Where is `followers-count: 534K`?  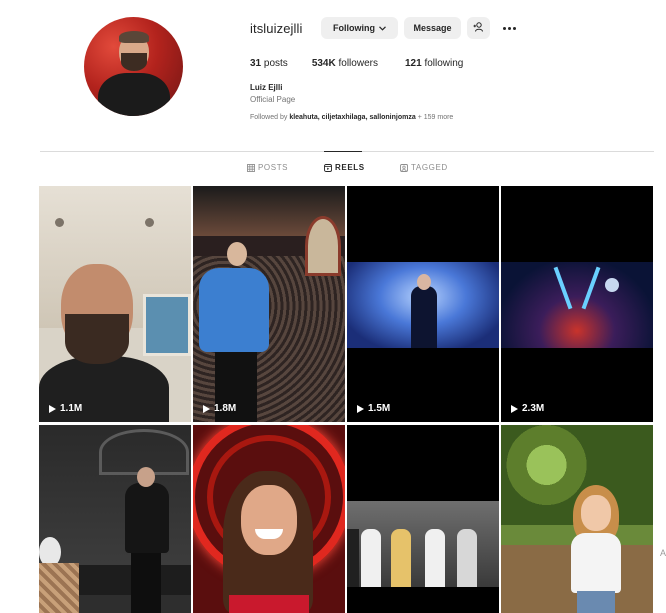 followers-count: 534K is located at coordinates (323, 63).